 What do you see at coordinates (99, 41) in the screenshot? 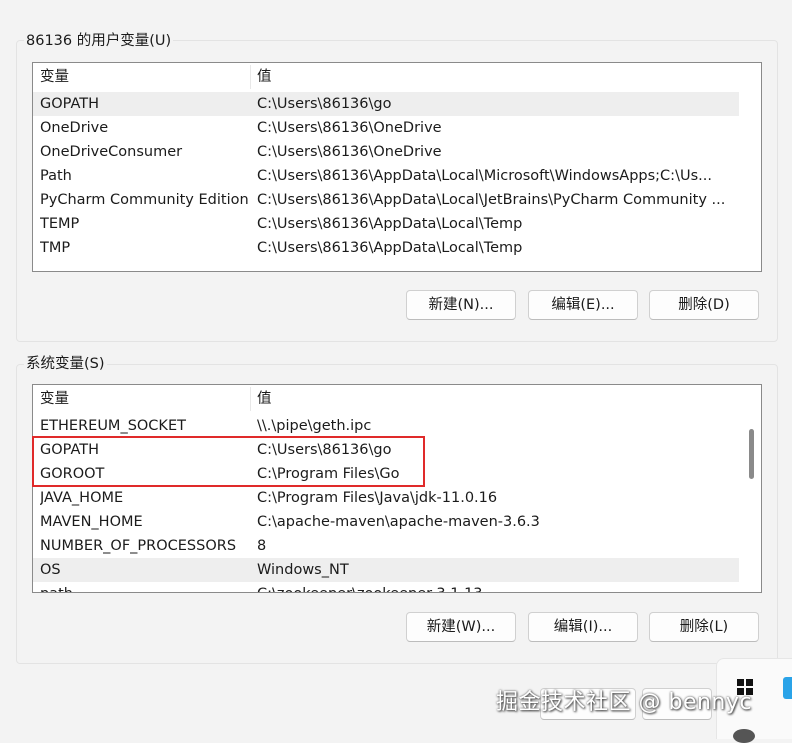
I see `user-variables-title: 86136 的用户变量(U)` at bounding box center [99, 41].